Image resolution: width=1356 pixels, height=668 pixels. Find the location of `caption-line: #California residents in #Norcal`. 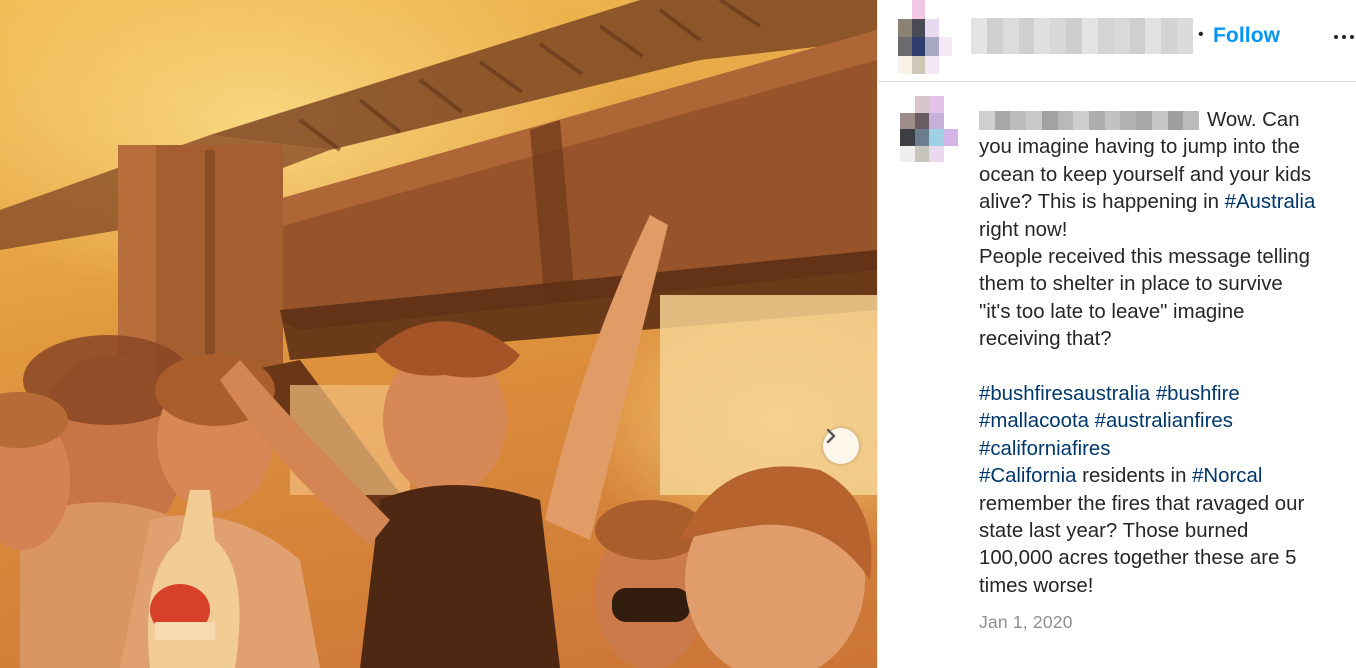

caption-line: #California residents in #Norcal is located at coordinates (1165, 476).